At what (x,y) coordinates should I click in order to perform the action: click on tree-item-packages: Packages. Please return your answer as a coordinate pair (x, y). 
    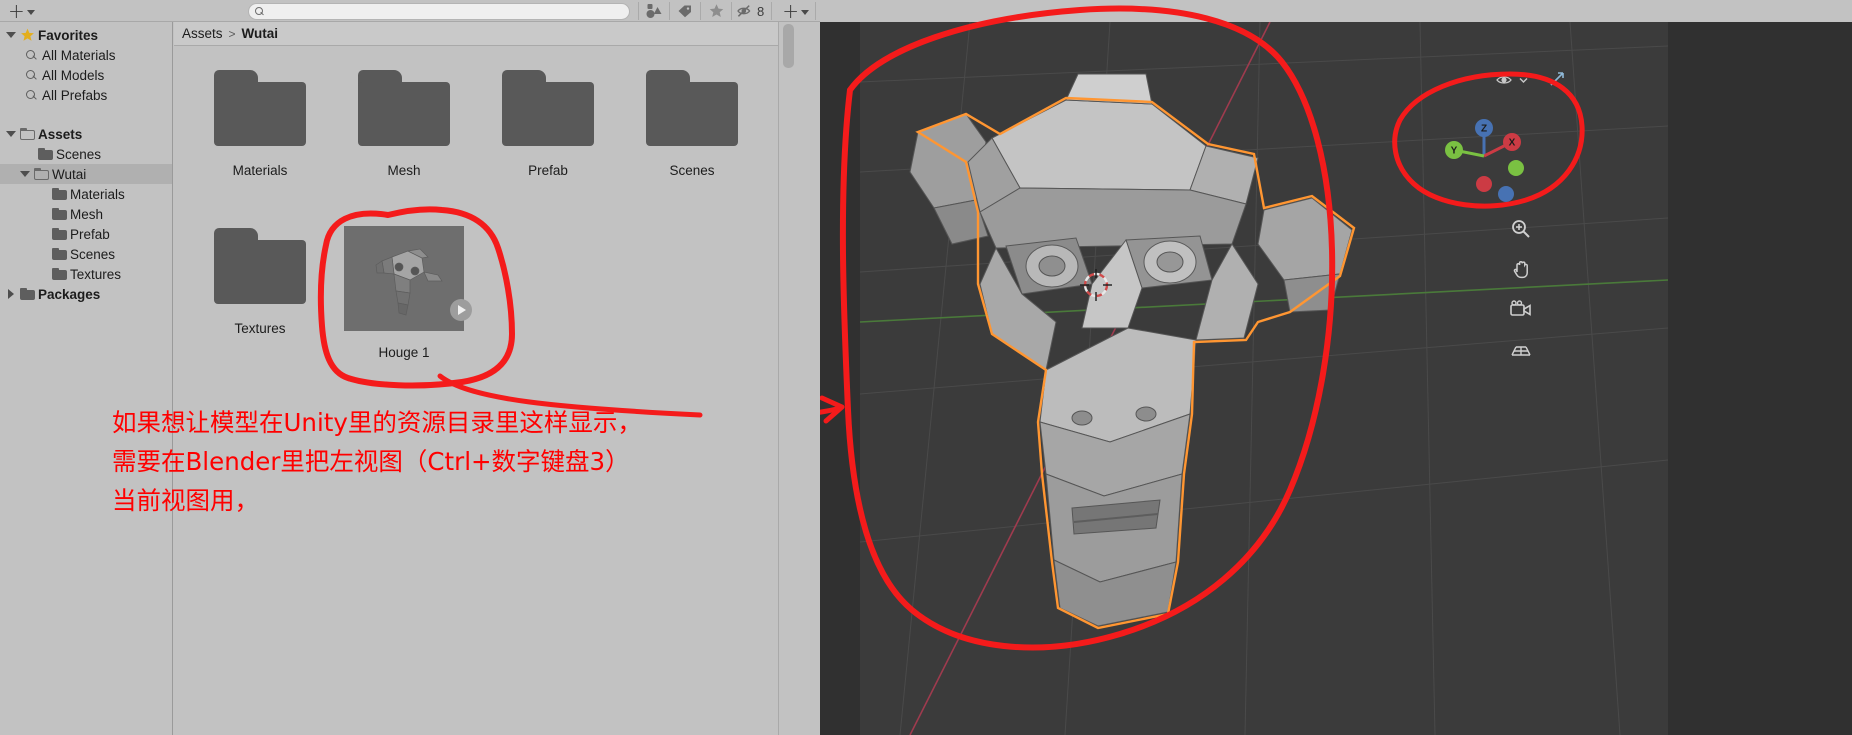
    Looking at the image, I should click on (86, 294).